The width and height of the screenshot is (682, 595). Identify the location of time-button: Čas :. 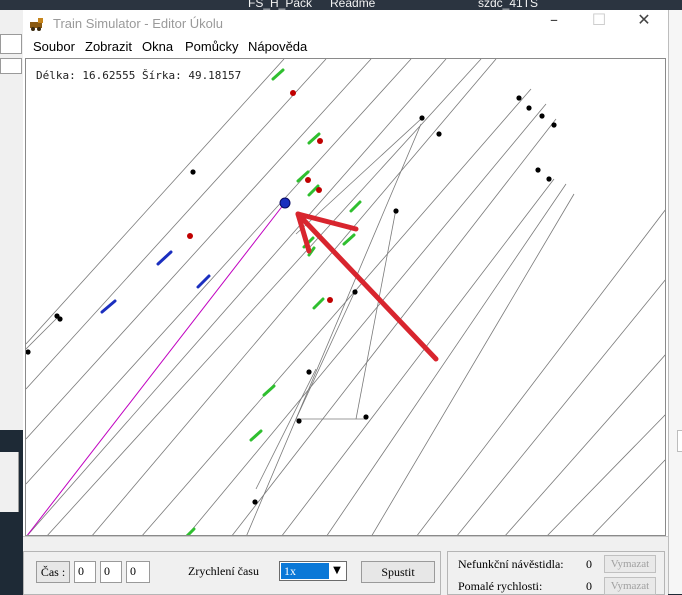
(53, 572).